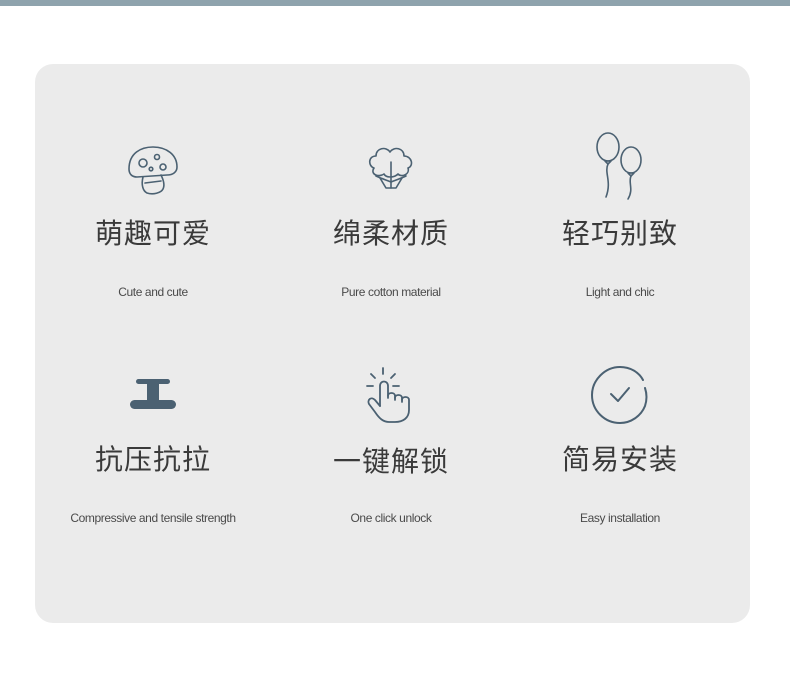  What do you see at coordinates (620, 518) in the screenshot?
I see `feature-subtitle: Easy installation` at bounding box center [620, 518].